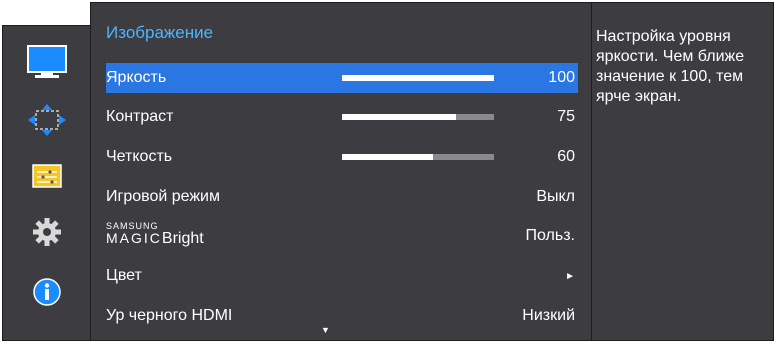  I want to click on menu-item-contrast: Контраст 75, so click(342, 117).